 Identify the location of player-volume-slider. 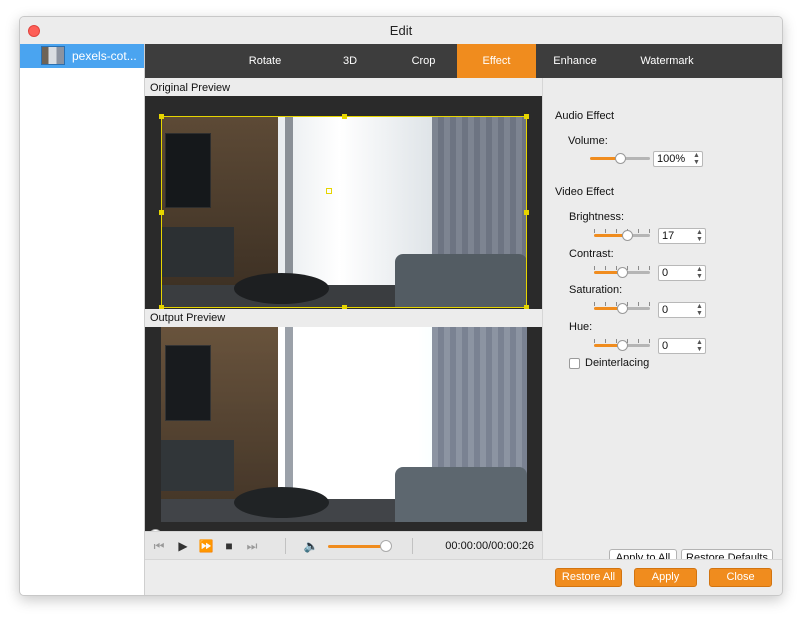
(358, 546).